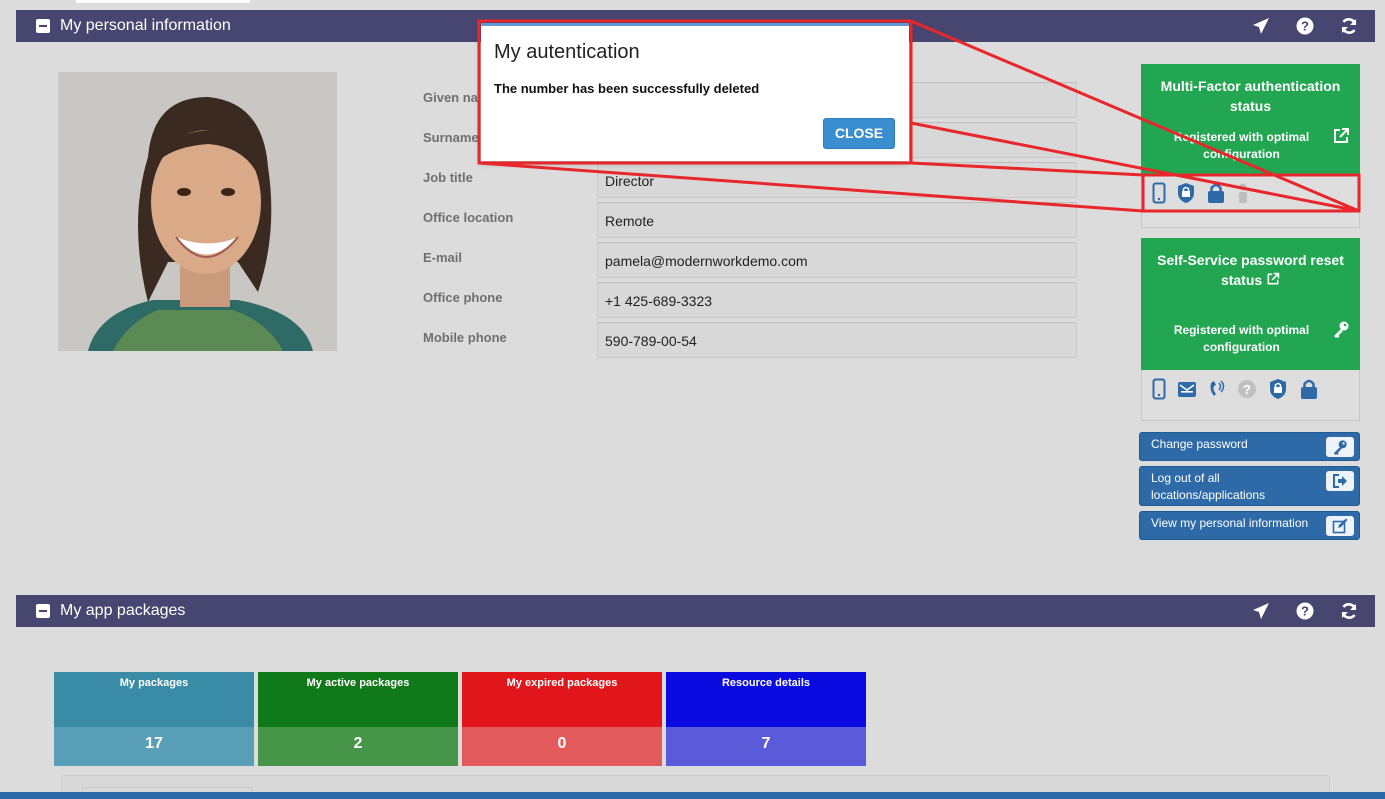  I want to click on question-icon: ?, so click(1247, 391).